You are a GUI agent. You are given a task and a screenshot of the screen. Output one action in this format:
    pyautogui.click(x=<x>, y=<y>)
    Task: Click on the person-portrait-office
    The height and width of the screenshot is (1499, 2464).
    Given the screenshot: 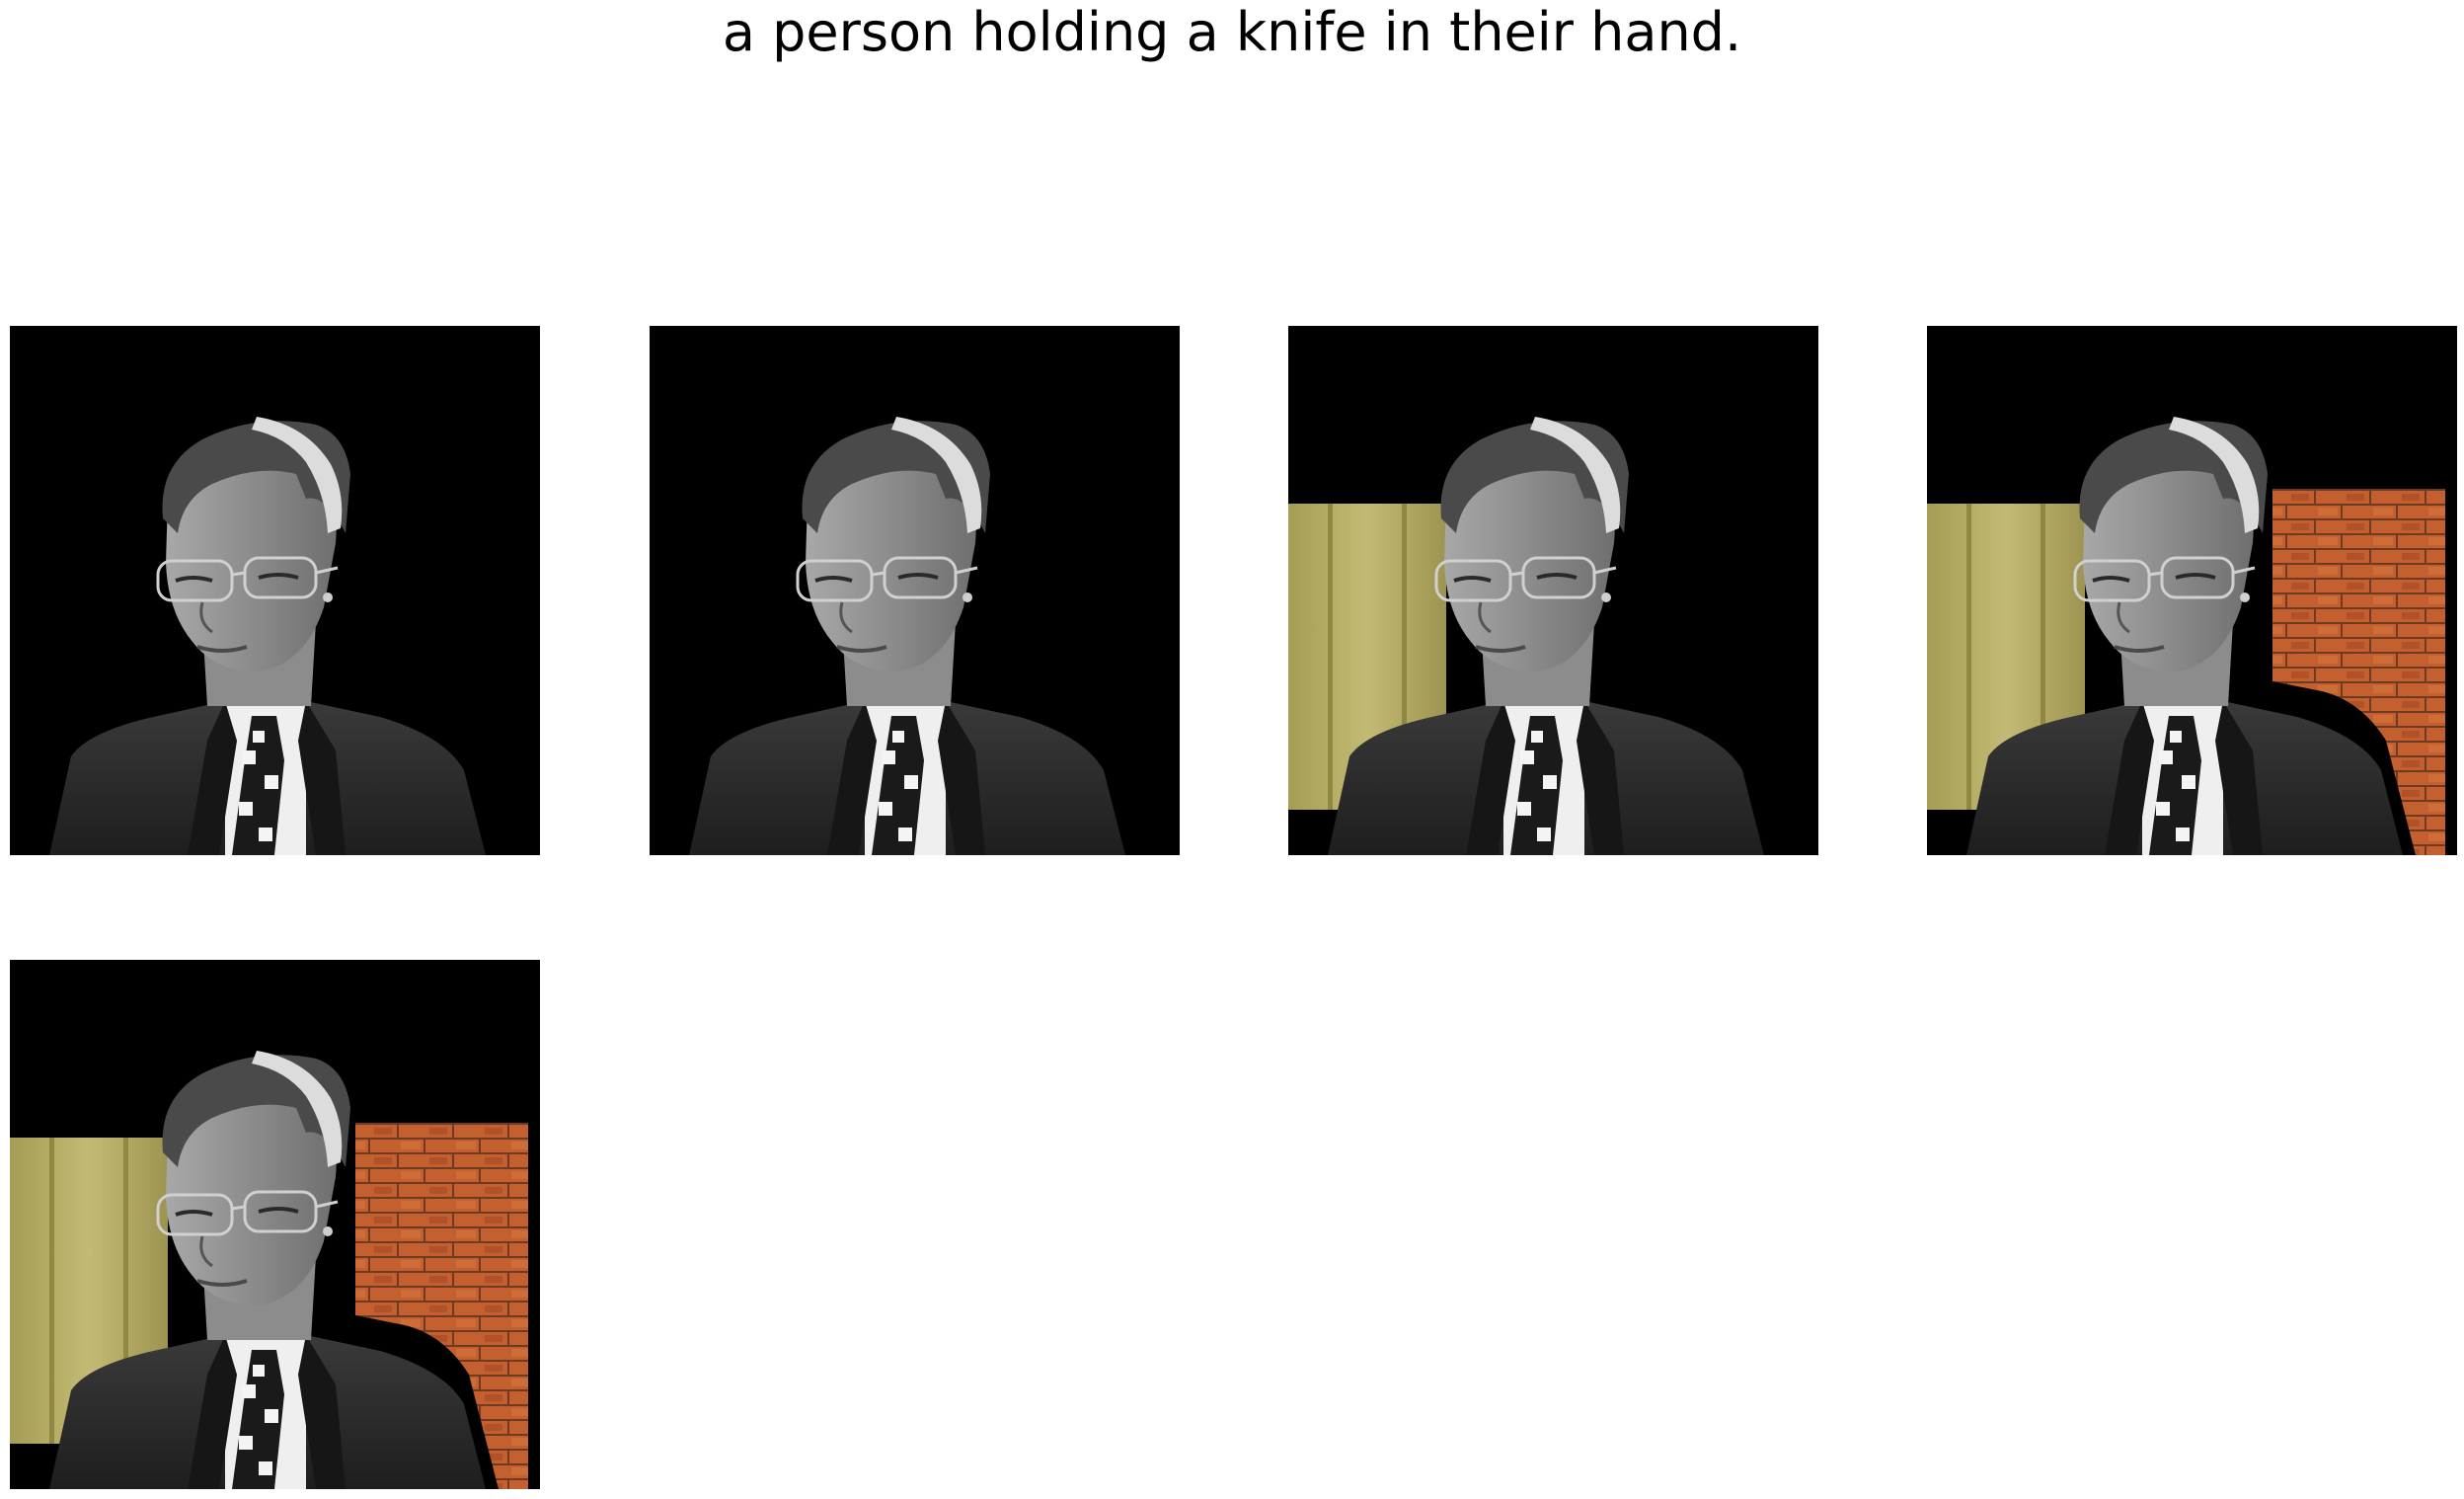 What is the action you would take?
    pyautogui.click(x=1553, y=590)
    